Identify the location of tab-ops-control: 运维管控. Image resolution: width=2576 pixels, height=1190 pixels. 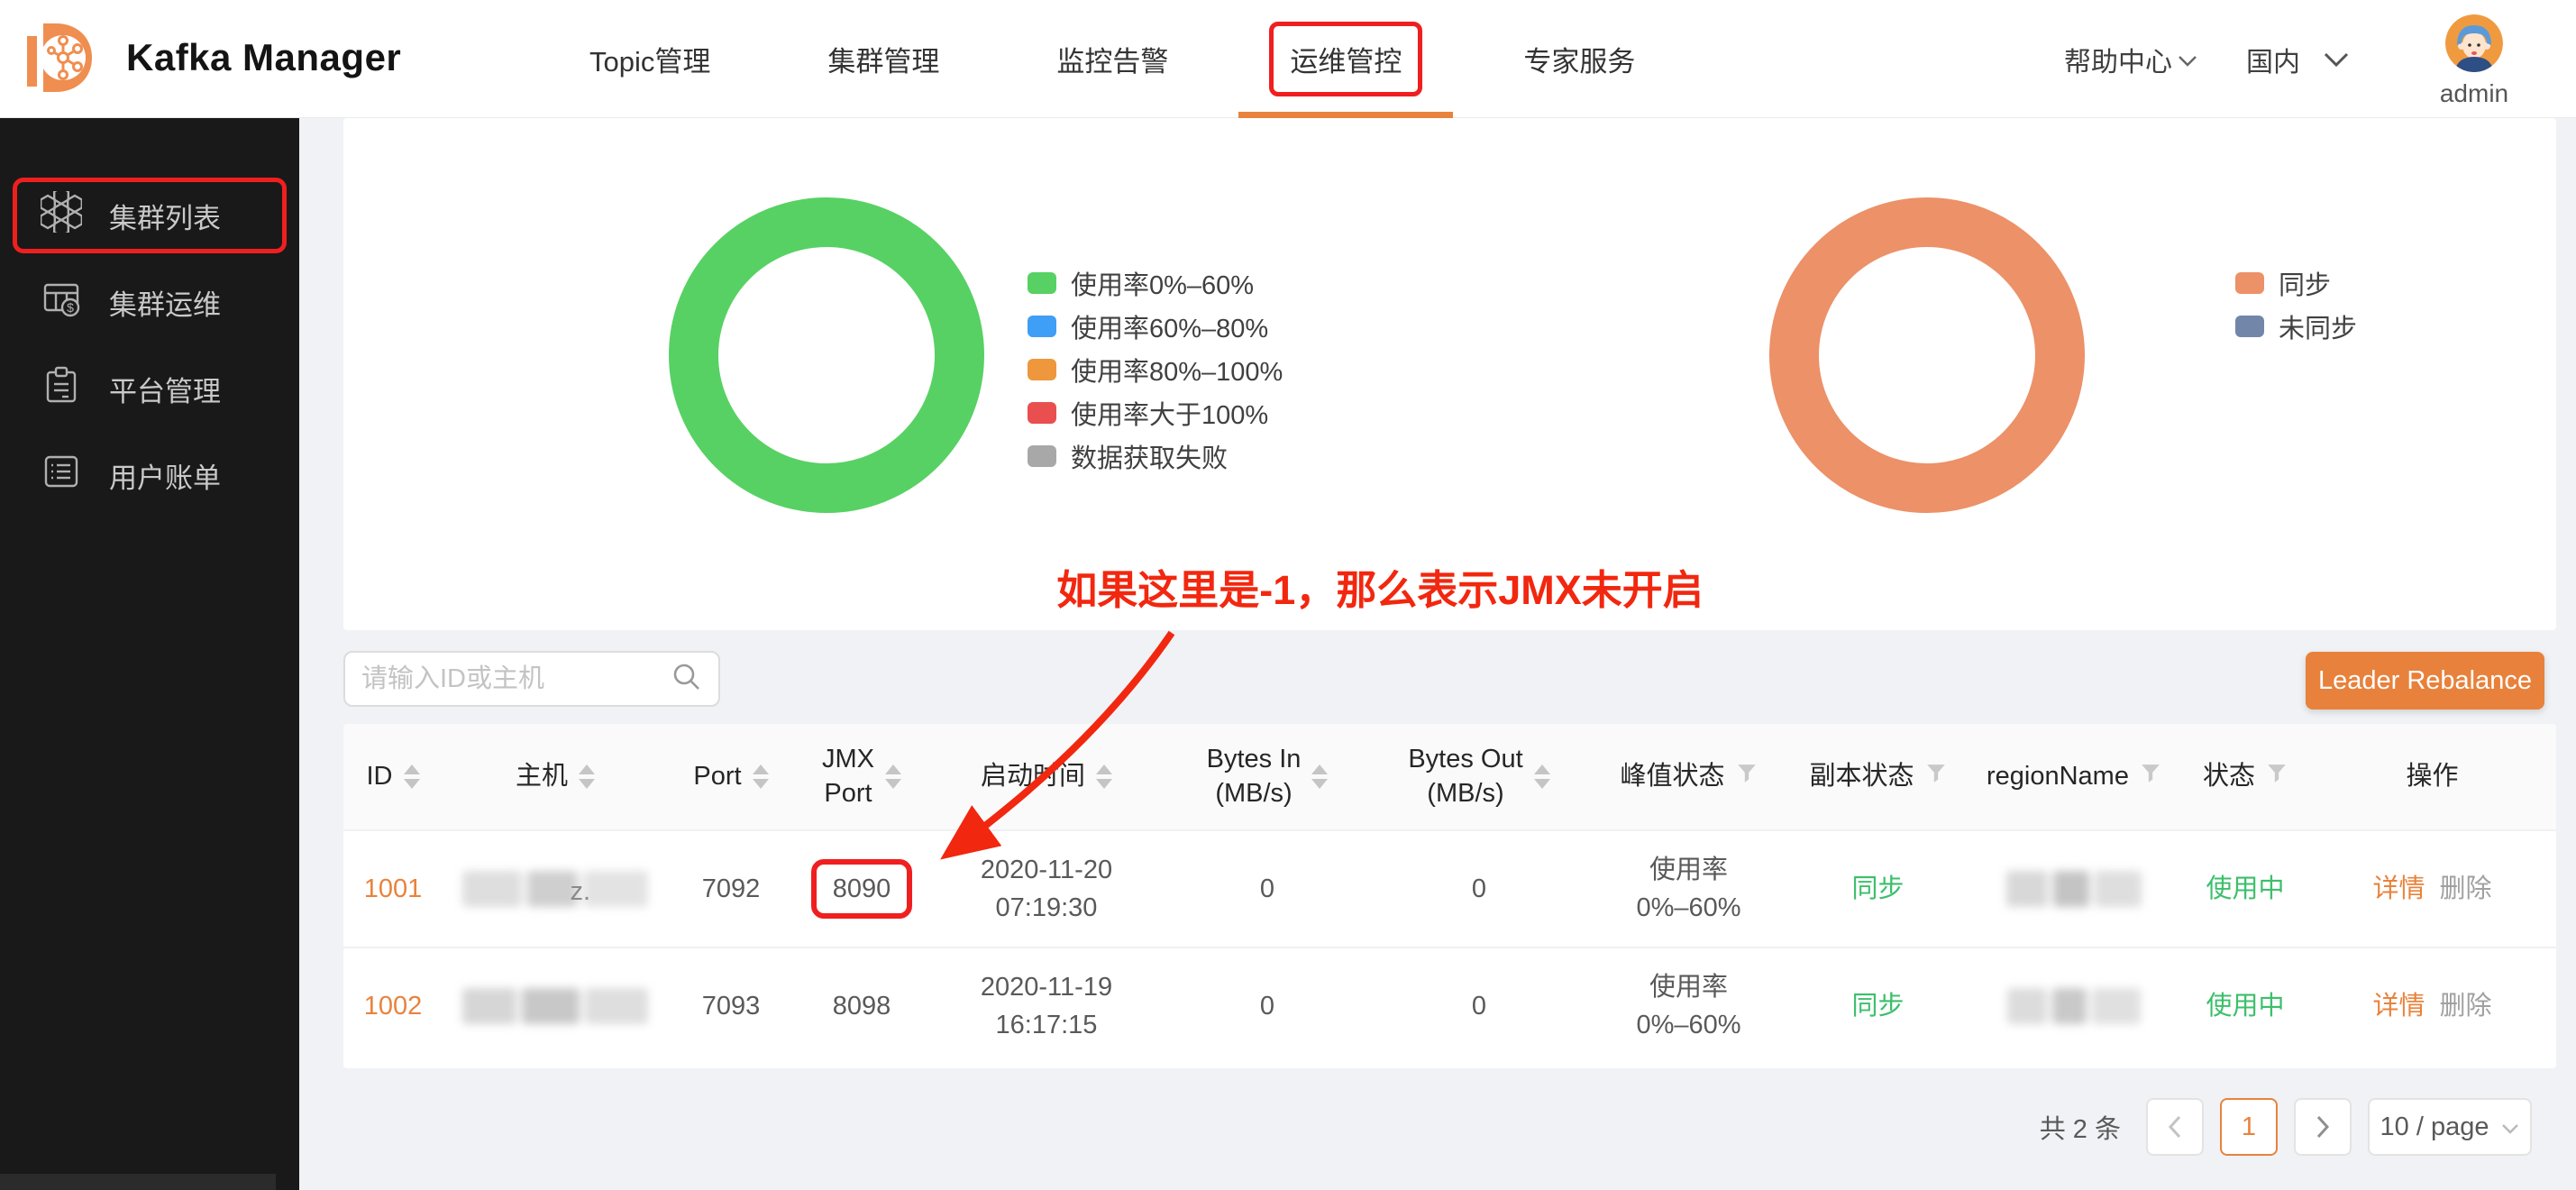
(1346, 59).